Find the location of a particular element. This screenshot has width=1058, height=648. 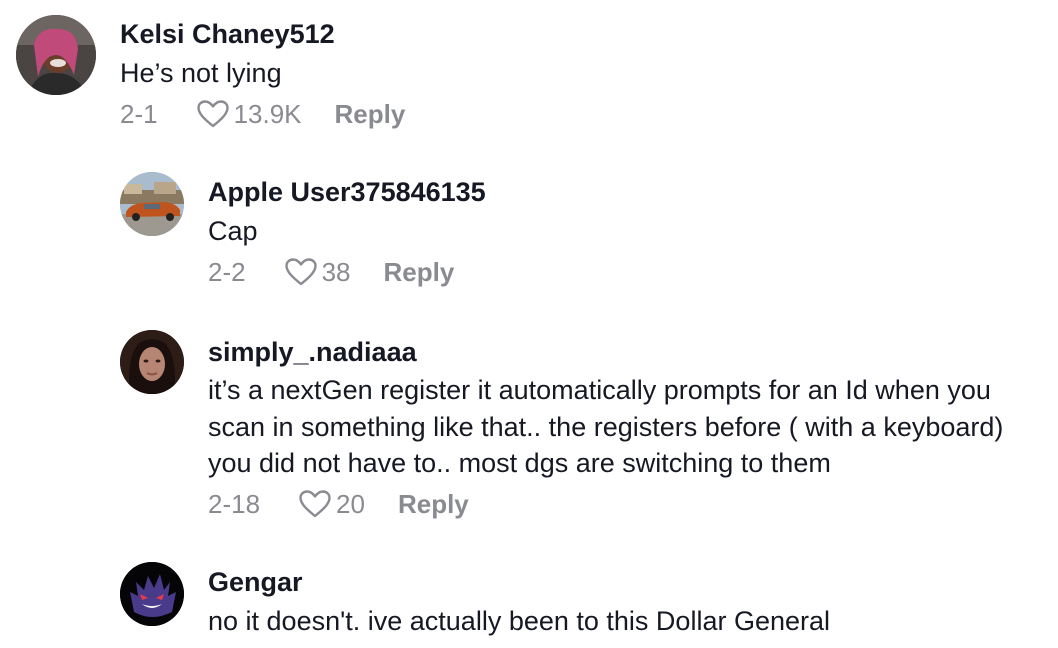

comment-username: simply_.nadiaaa is located at coordinates (312, 352).